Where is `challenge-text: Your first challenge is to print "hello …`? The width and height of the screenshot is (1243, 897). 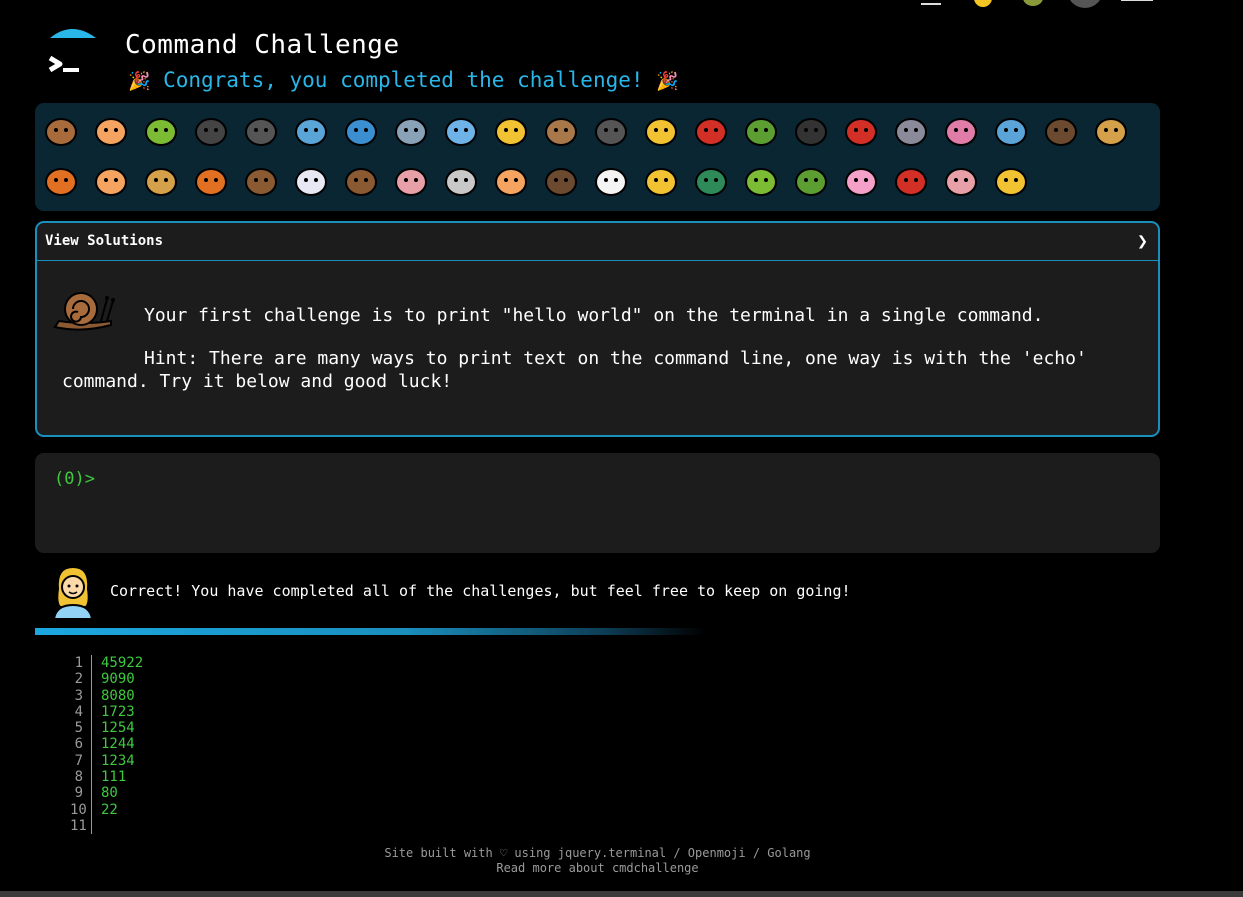 challenge-text: Your first challenge is to print "hello … is located at coordinates (594, 315).